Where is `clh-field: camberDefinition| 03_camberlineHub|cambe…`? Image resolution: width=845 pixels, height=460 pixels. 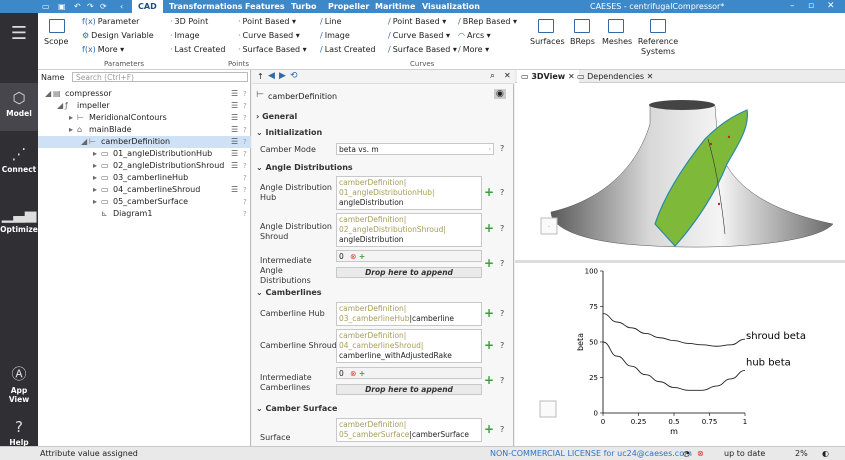
clh-field: camberDefinition| 03_camberlineHub|cambe… is located at coordinates (409, 314).